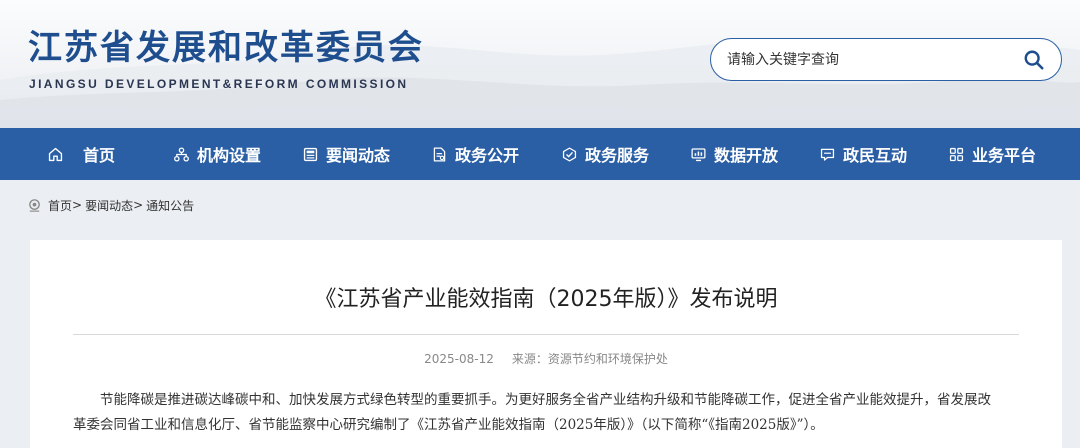 The width and height of the screenshot is (1080, 448). I want to click on news-icon, so click(310, 154).